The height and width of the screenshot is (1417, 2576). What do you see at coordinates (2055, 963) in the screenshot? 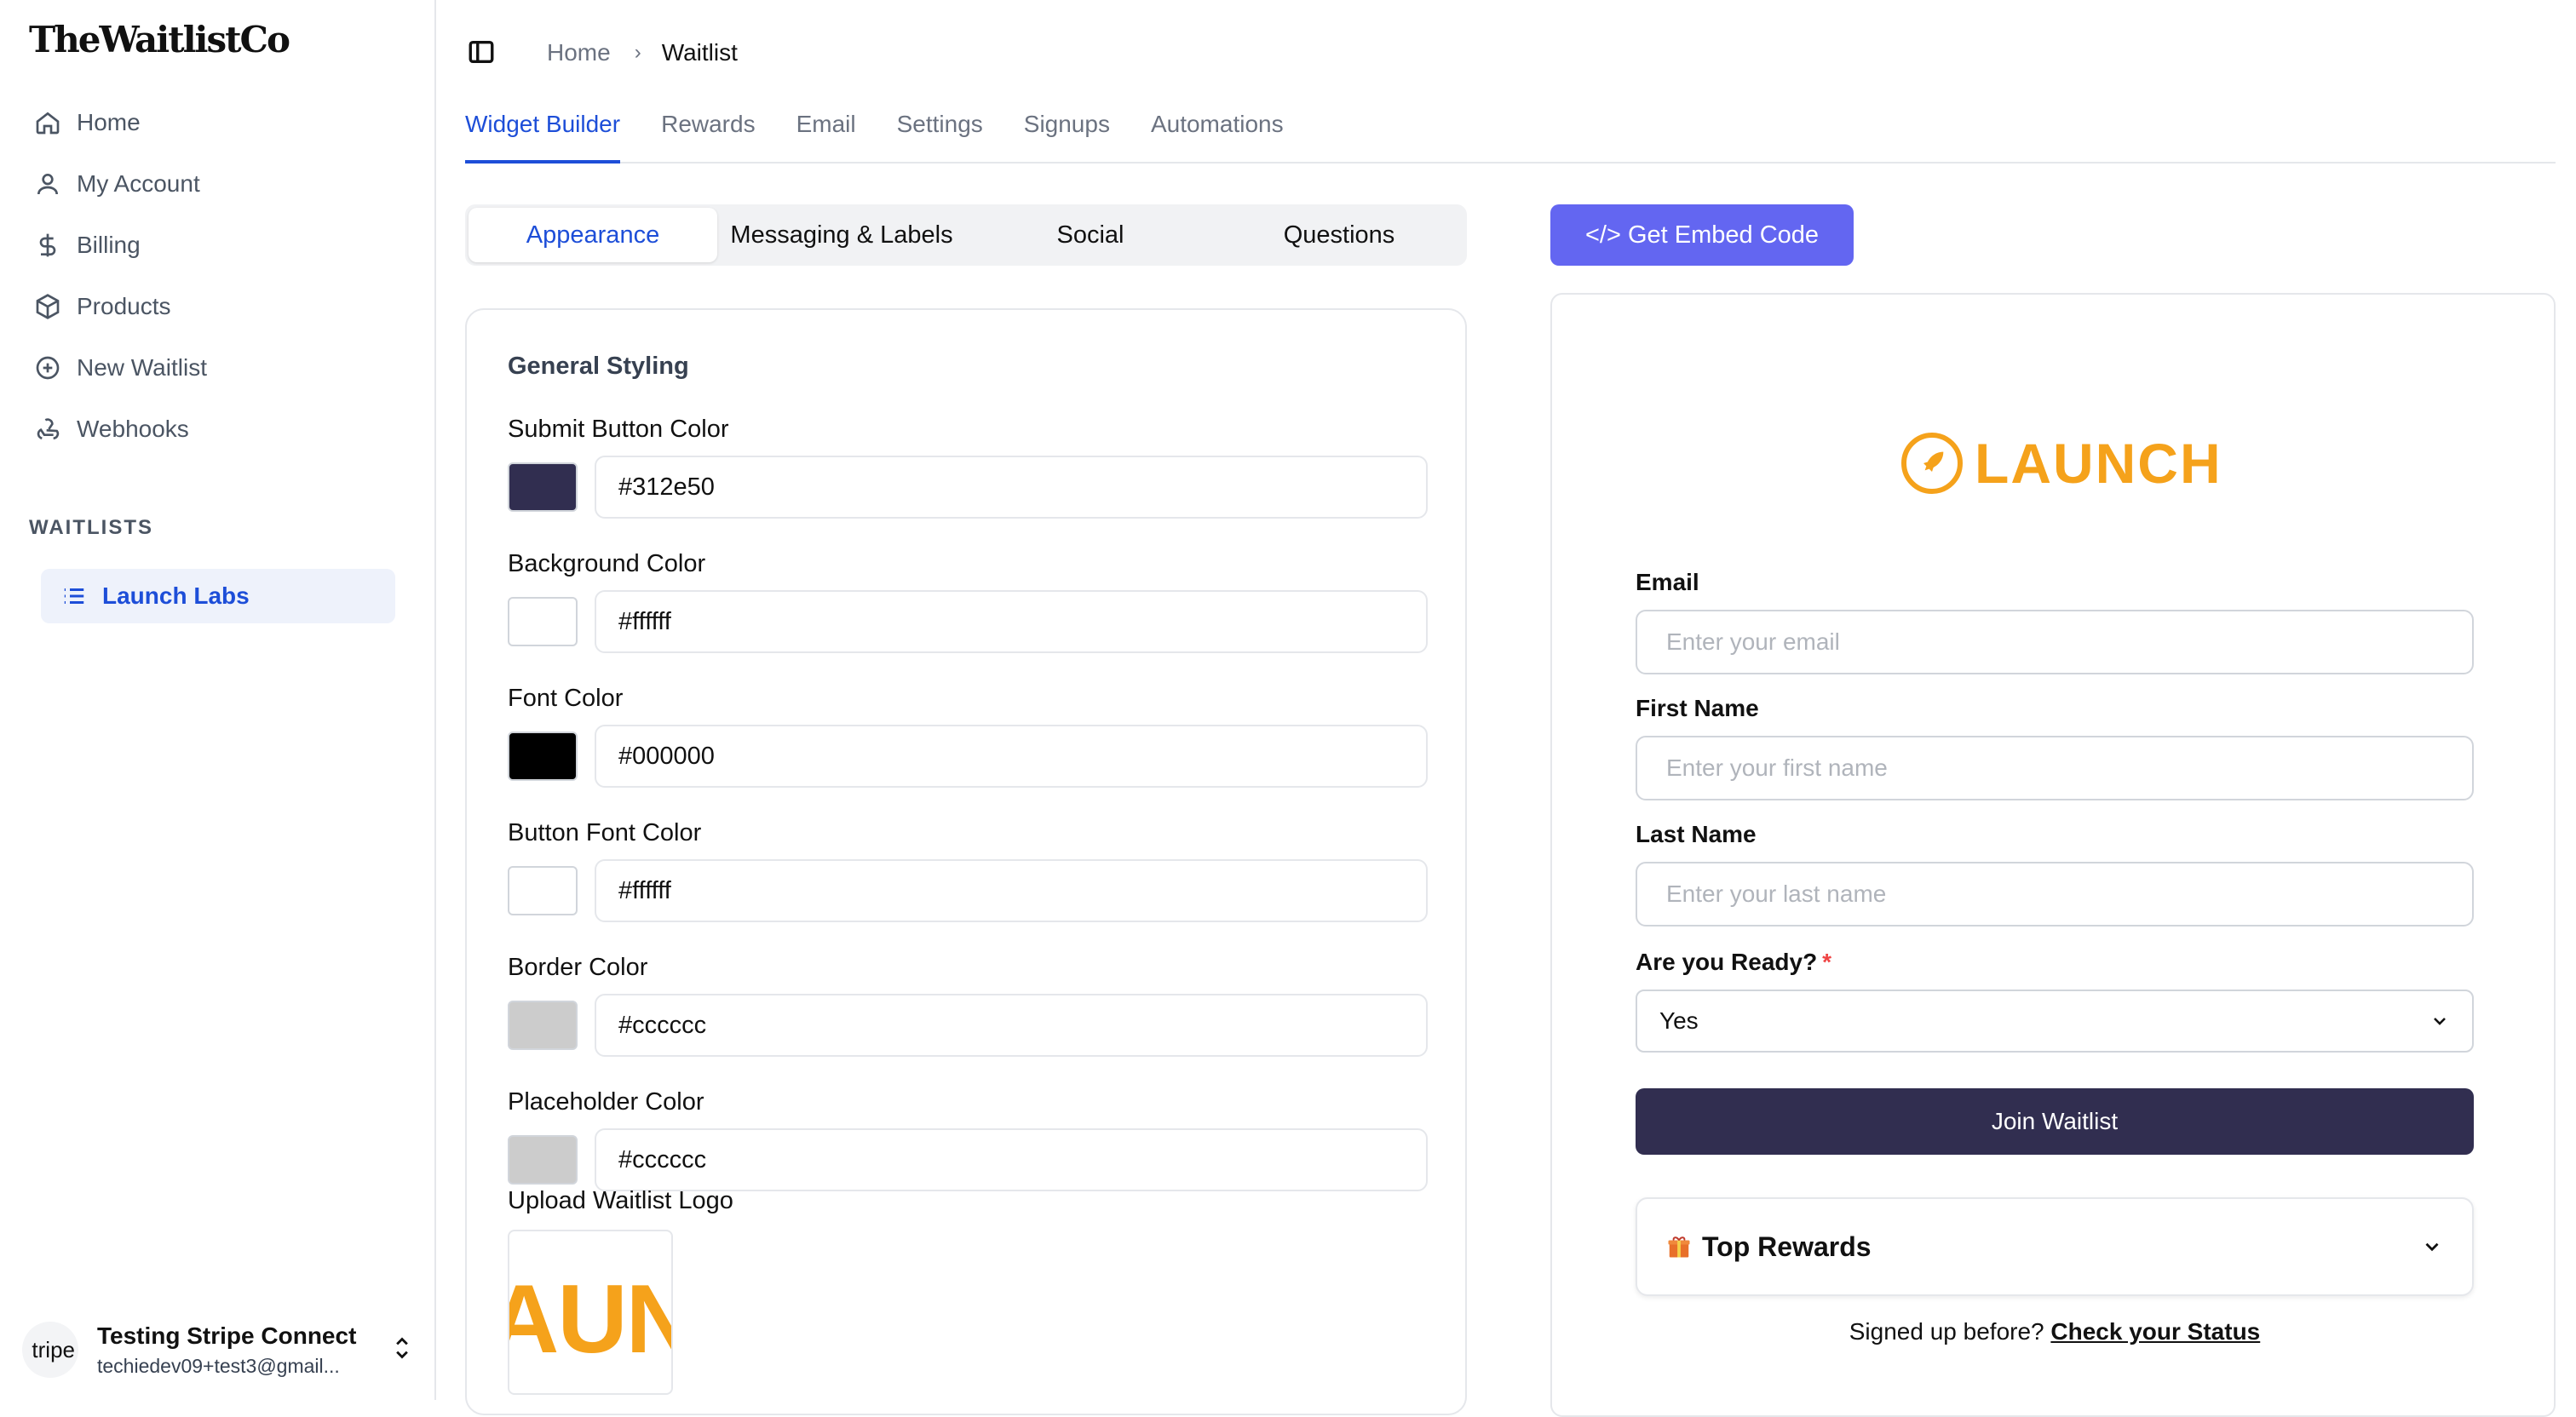
I see `field-label: Are you Ready? *` at bounding box center [2055, 963].